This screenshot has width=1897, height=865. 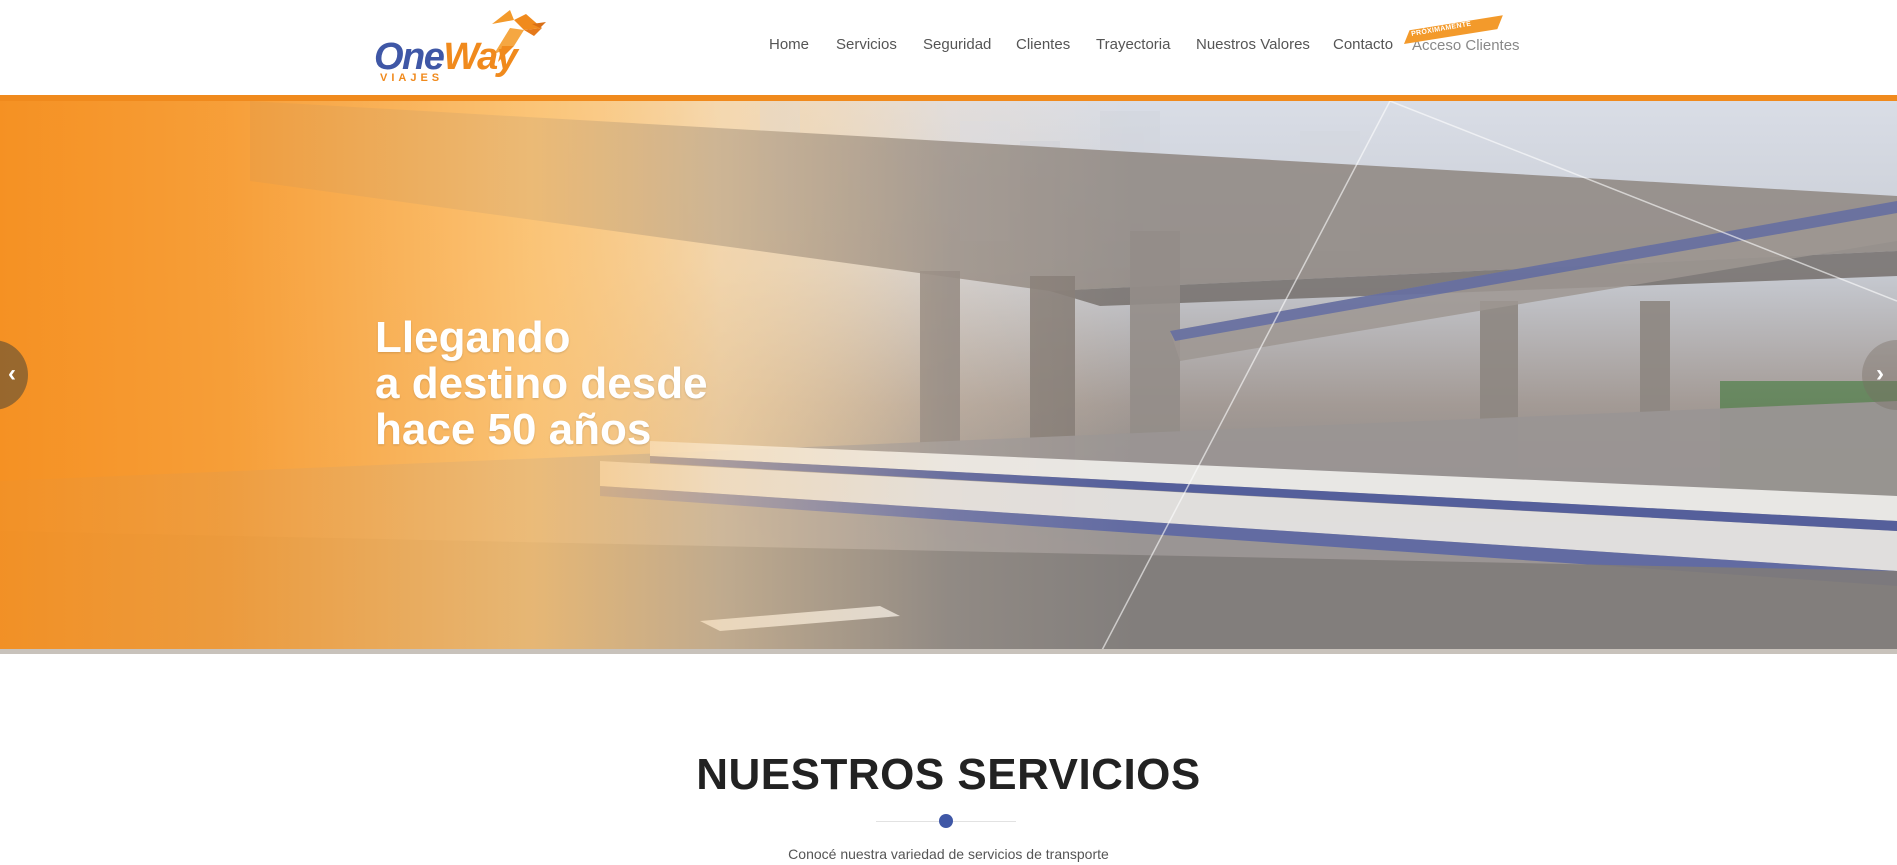 What do you see at coordinates (473, 337) in the screenshot?
I see `hero-line-1: Llegando` at bounding box center [473, 337].